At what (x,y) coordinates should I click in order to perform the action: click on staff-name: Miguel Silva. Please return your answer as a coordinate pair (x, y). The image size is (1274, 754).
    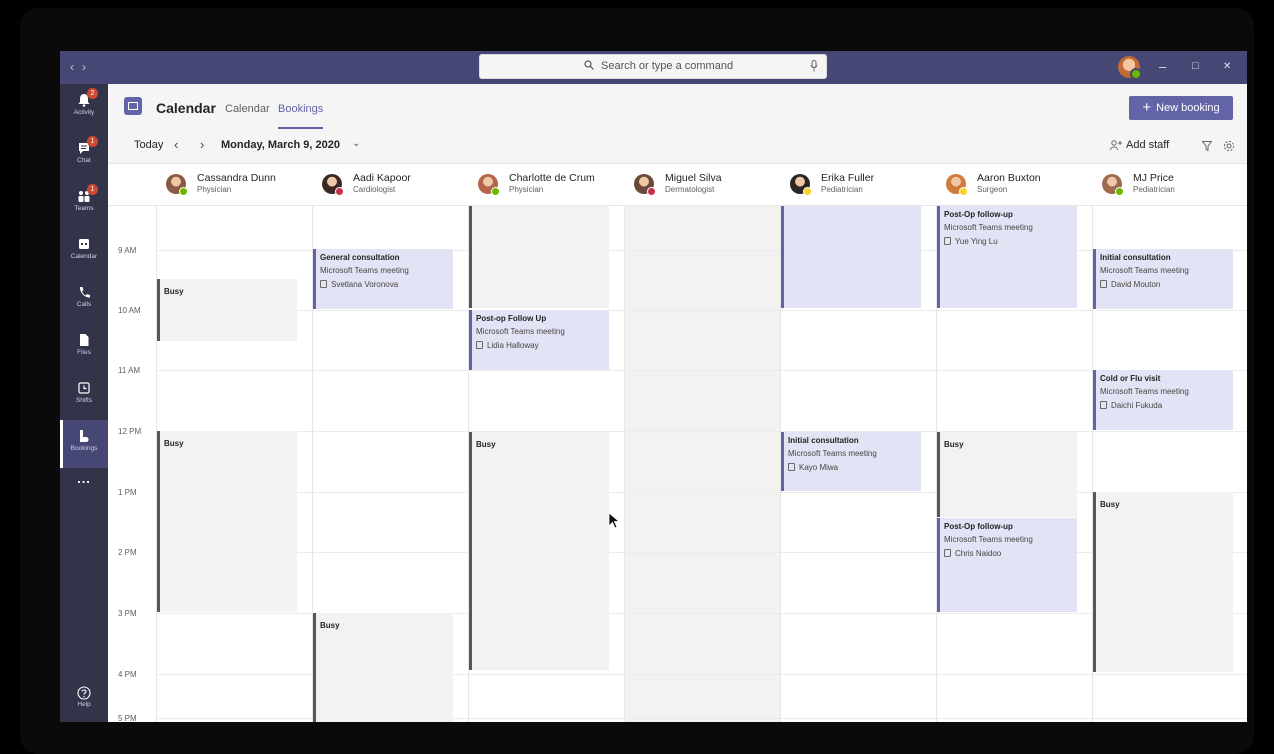
    Looking at the image, I should click on (693, 178).